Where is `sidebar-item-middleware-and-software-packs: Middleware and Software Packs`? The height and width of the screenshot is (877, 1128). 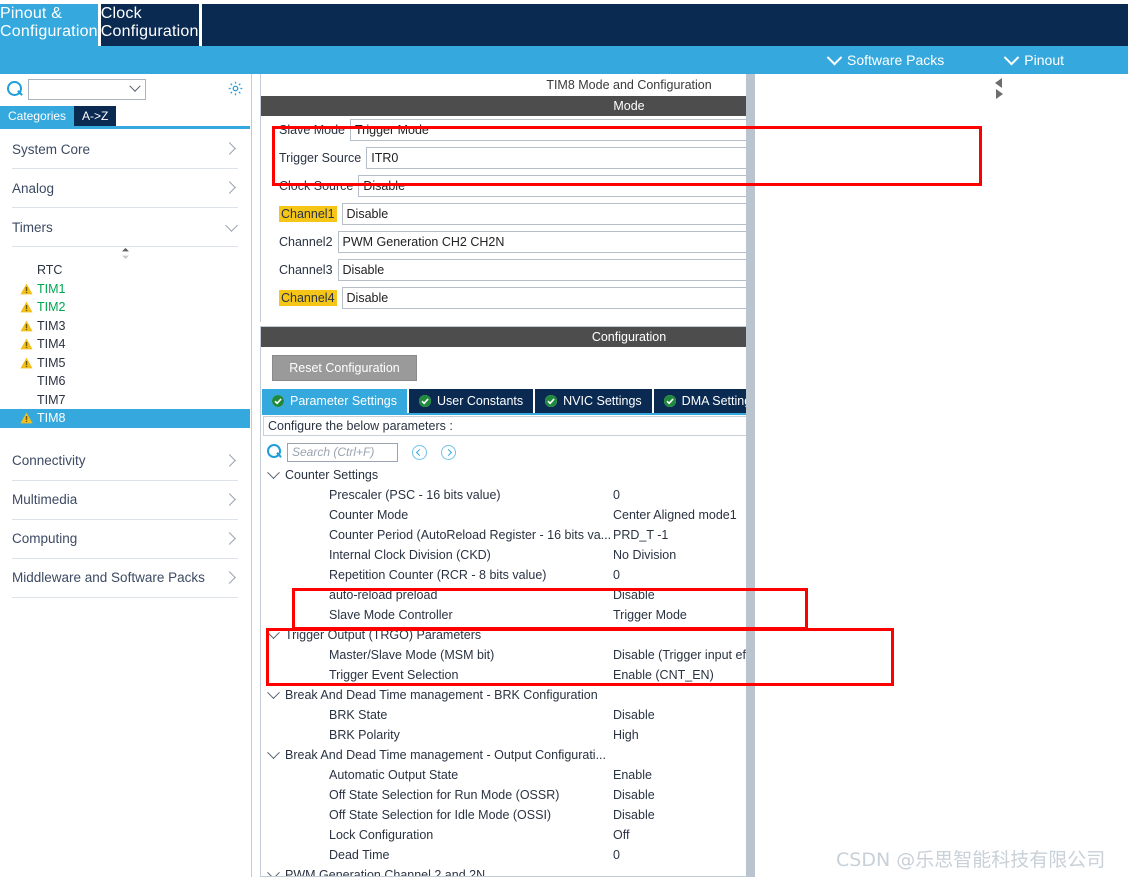 sidebar-item-middleware-and-software-packs: Middleware and Software Packs is located at coordinates (125, 578).